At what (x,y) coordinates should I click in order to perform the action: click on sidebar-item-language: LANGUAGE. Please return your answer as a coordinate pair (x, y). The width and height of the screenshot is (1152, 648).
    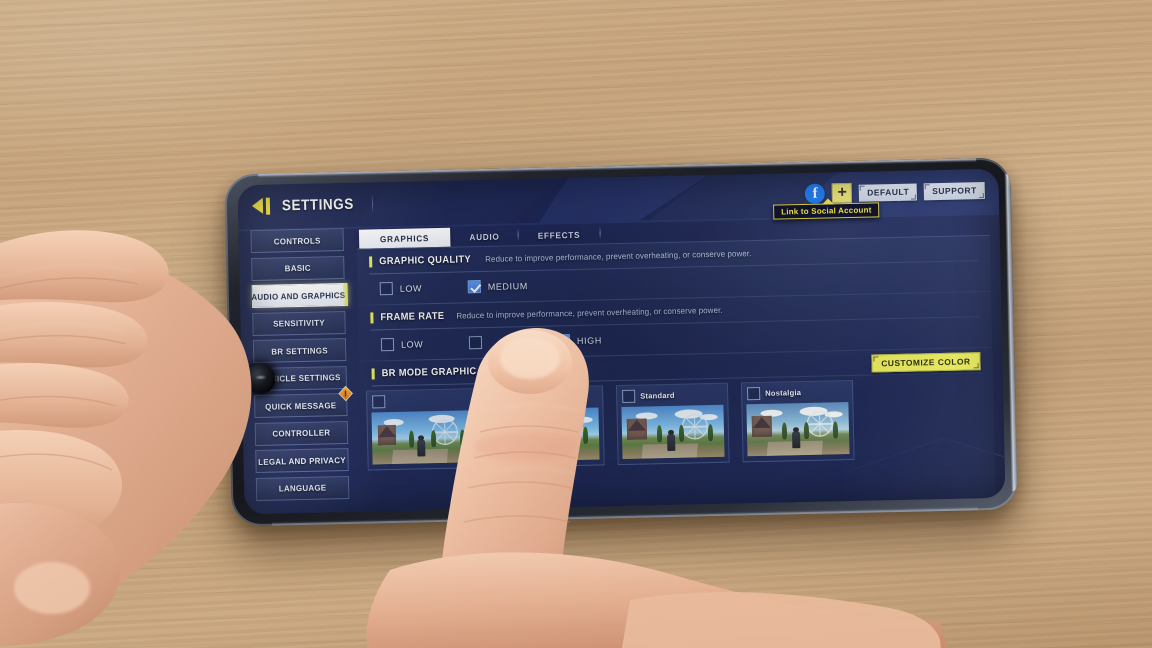
    Looking at the image, I should click on (302, 488).